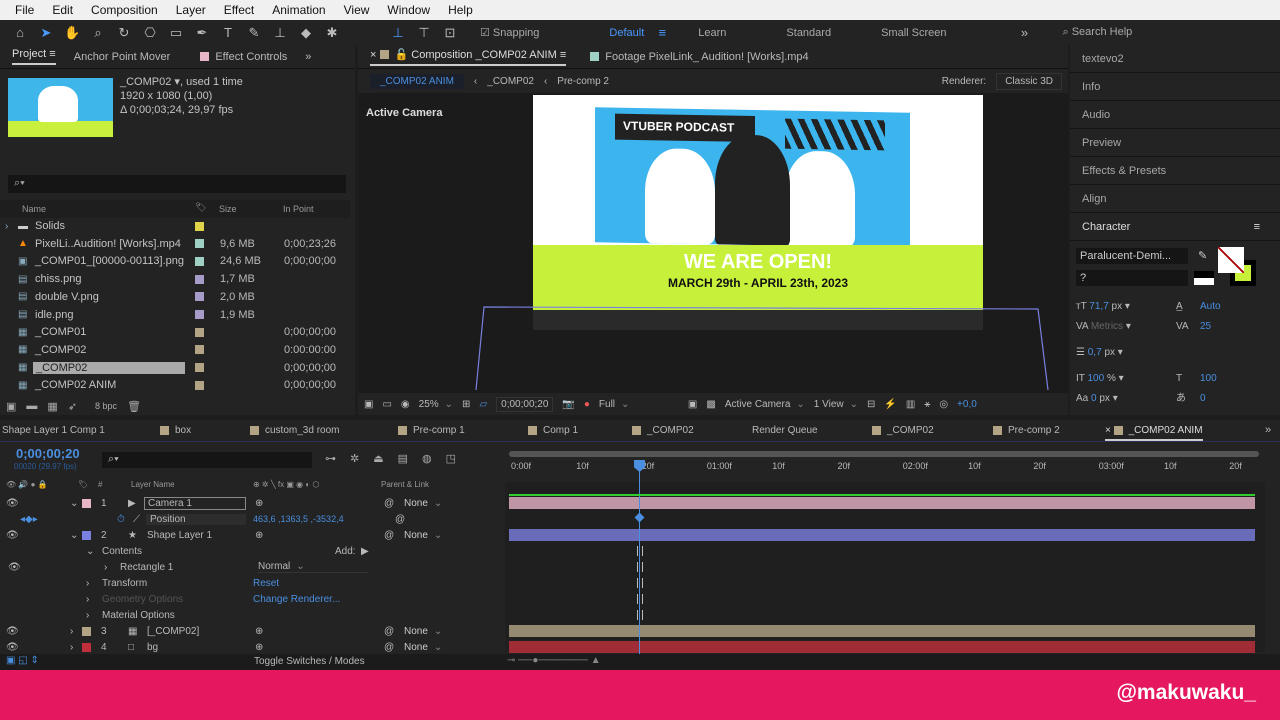 This screenshot has height=720, width=1280. What do you see at coordinates (1096, 378) in the screenshot?
I see `vertical-scale-value: 100` at bounding box center [1096, 378].